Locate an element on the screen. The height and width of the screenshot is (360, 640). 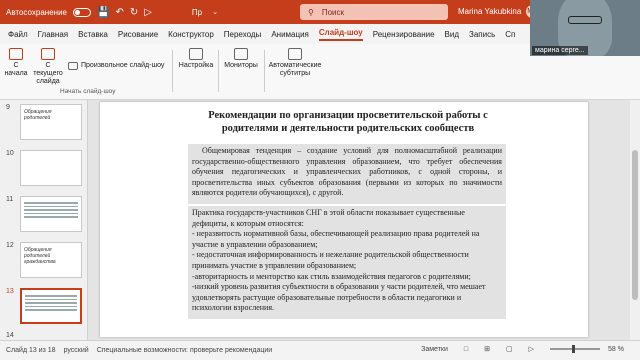
tab-design: Конструктор is located at coordinates (191, 34).